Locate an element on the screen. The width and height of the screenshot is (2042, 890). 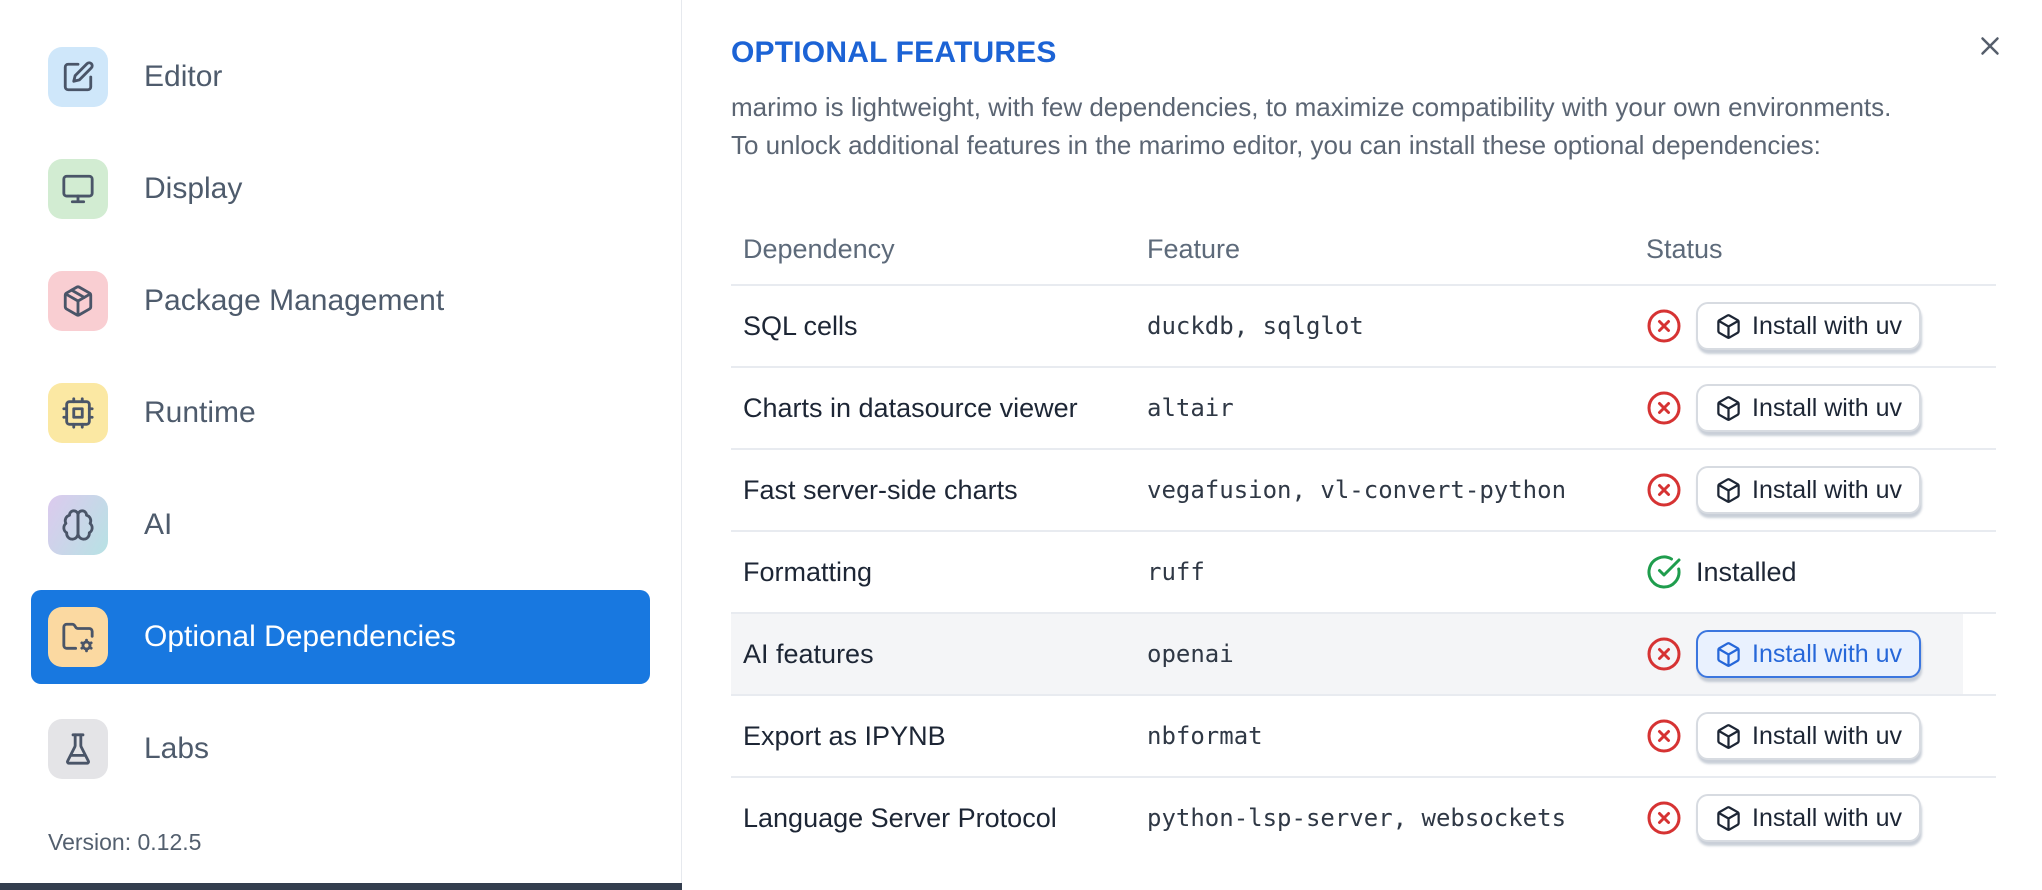
sidebar-item-editor: Editor is located at coordinates (340, 77).